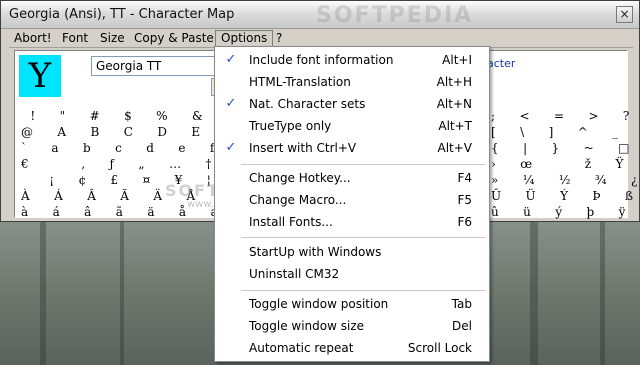 The image size is (640, 365). I want to click on menu-item-shortcut: Tab, so click(461, 304).